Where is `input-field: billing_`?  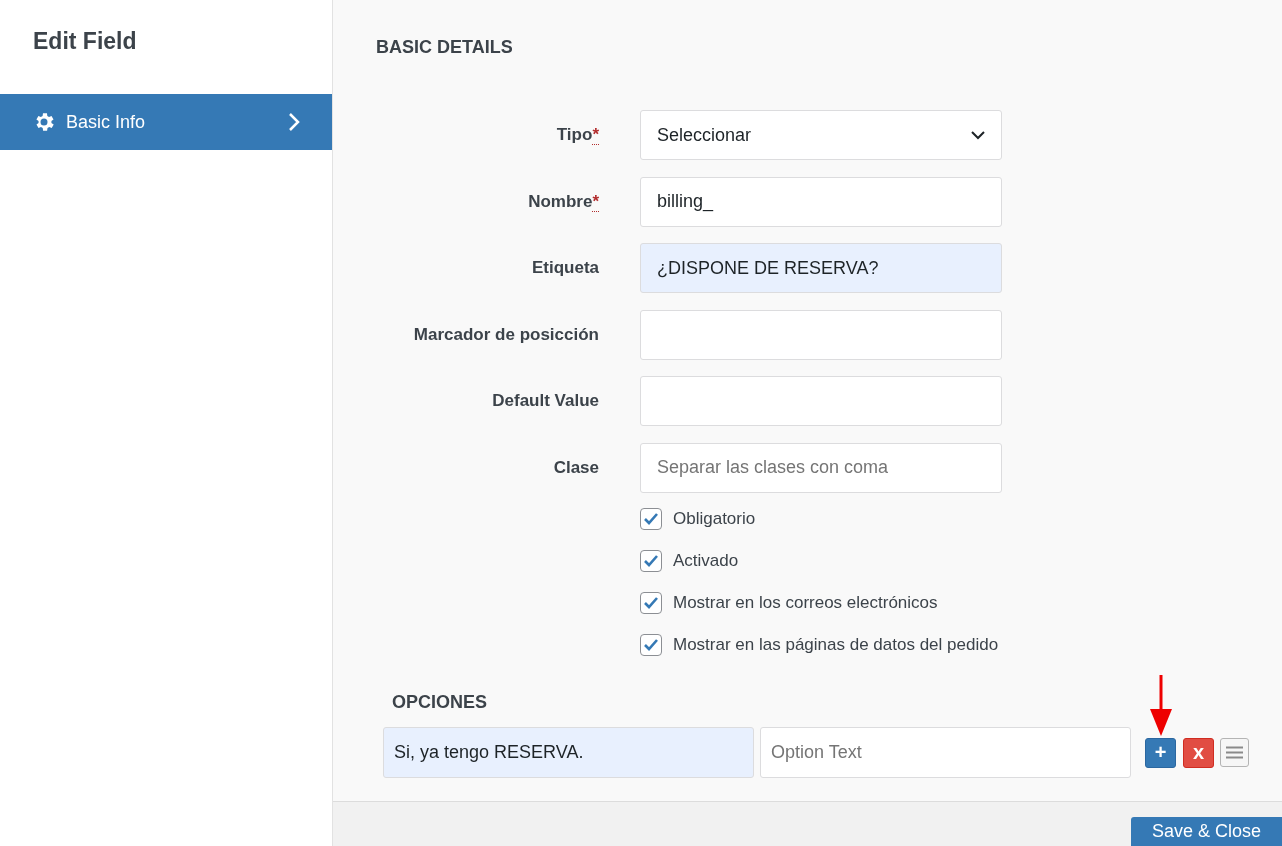 input-field: billing_ is located at coordinates (821, 201).